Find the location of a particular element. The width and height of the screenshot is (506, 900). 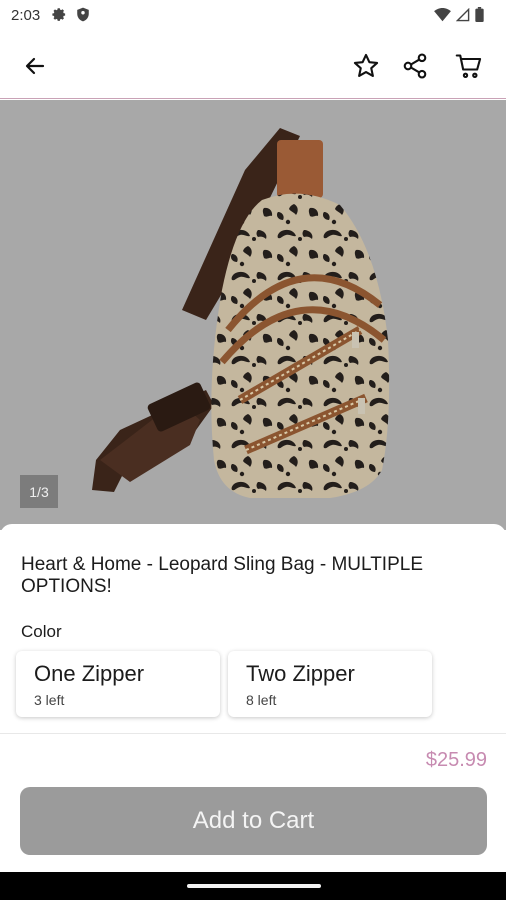

cell-signal-icon is located at coordinates (462, 17).